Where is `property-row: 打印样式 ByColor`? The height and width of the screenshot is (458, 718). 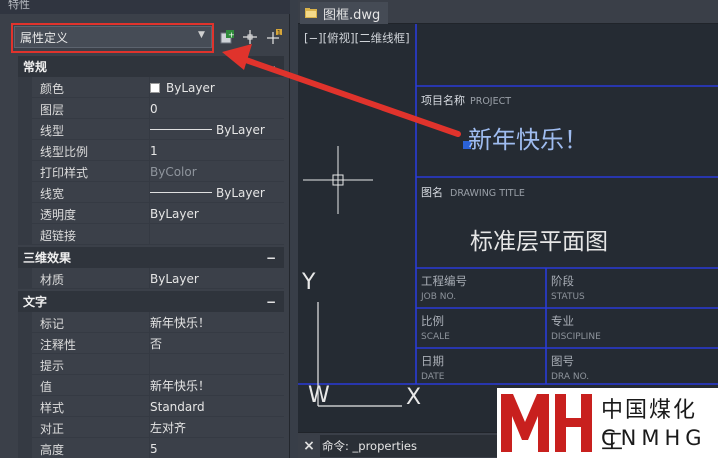 property-row: 打印样式 ByColor is located at coordinates (151, 171).